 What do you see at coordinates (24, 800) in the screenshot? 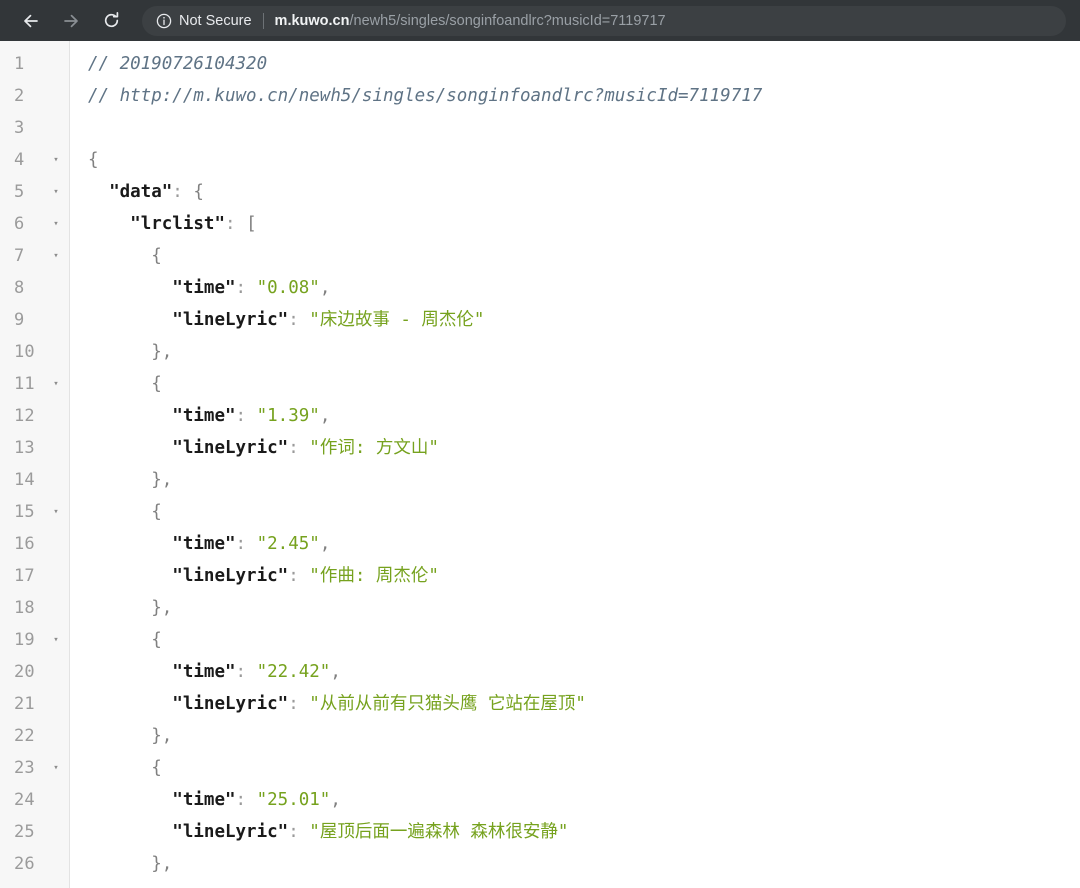
I see `line-number: 24` at bounding box center [24, 800].